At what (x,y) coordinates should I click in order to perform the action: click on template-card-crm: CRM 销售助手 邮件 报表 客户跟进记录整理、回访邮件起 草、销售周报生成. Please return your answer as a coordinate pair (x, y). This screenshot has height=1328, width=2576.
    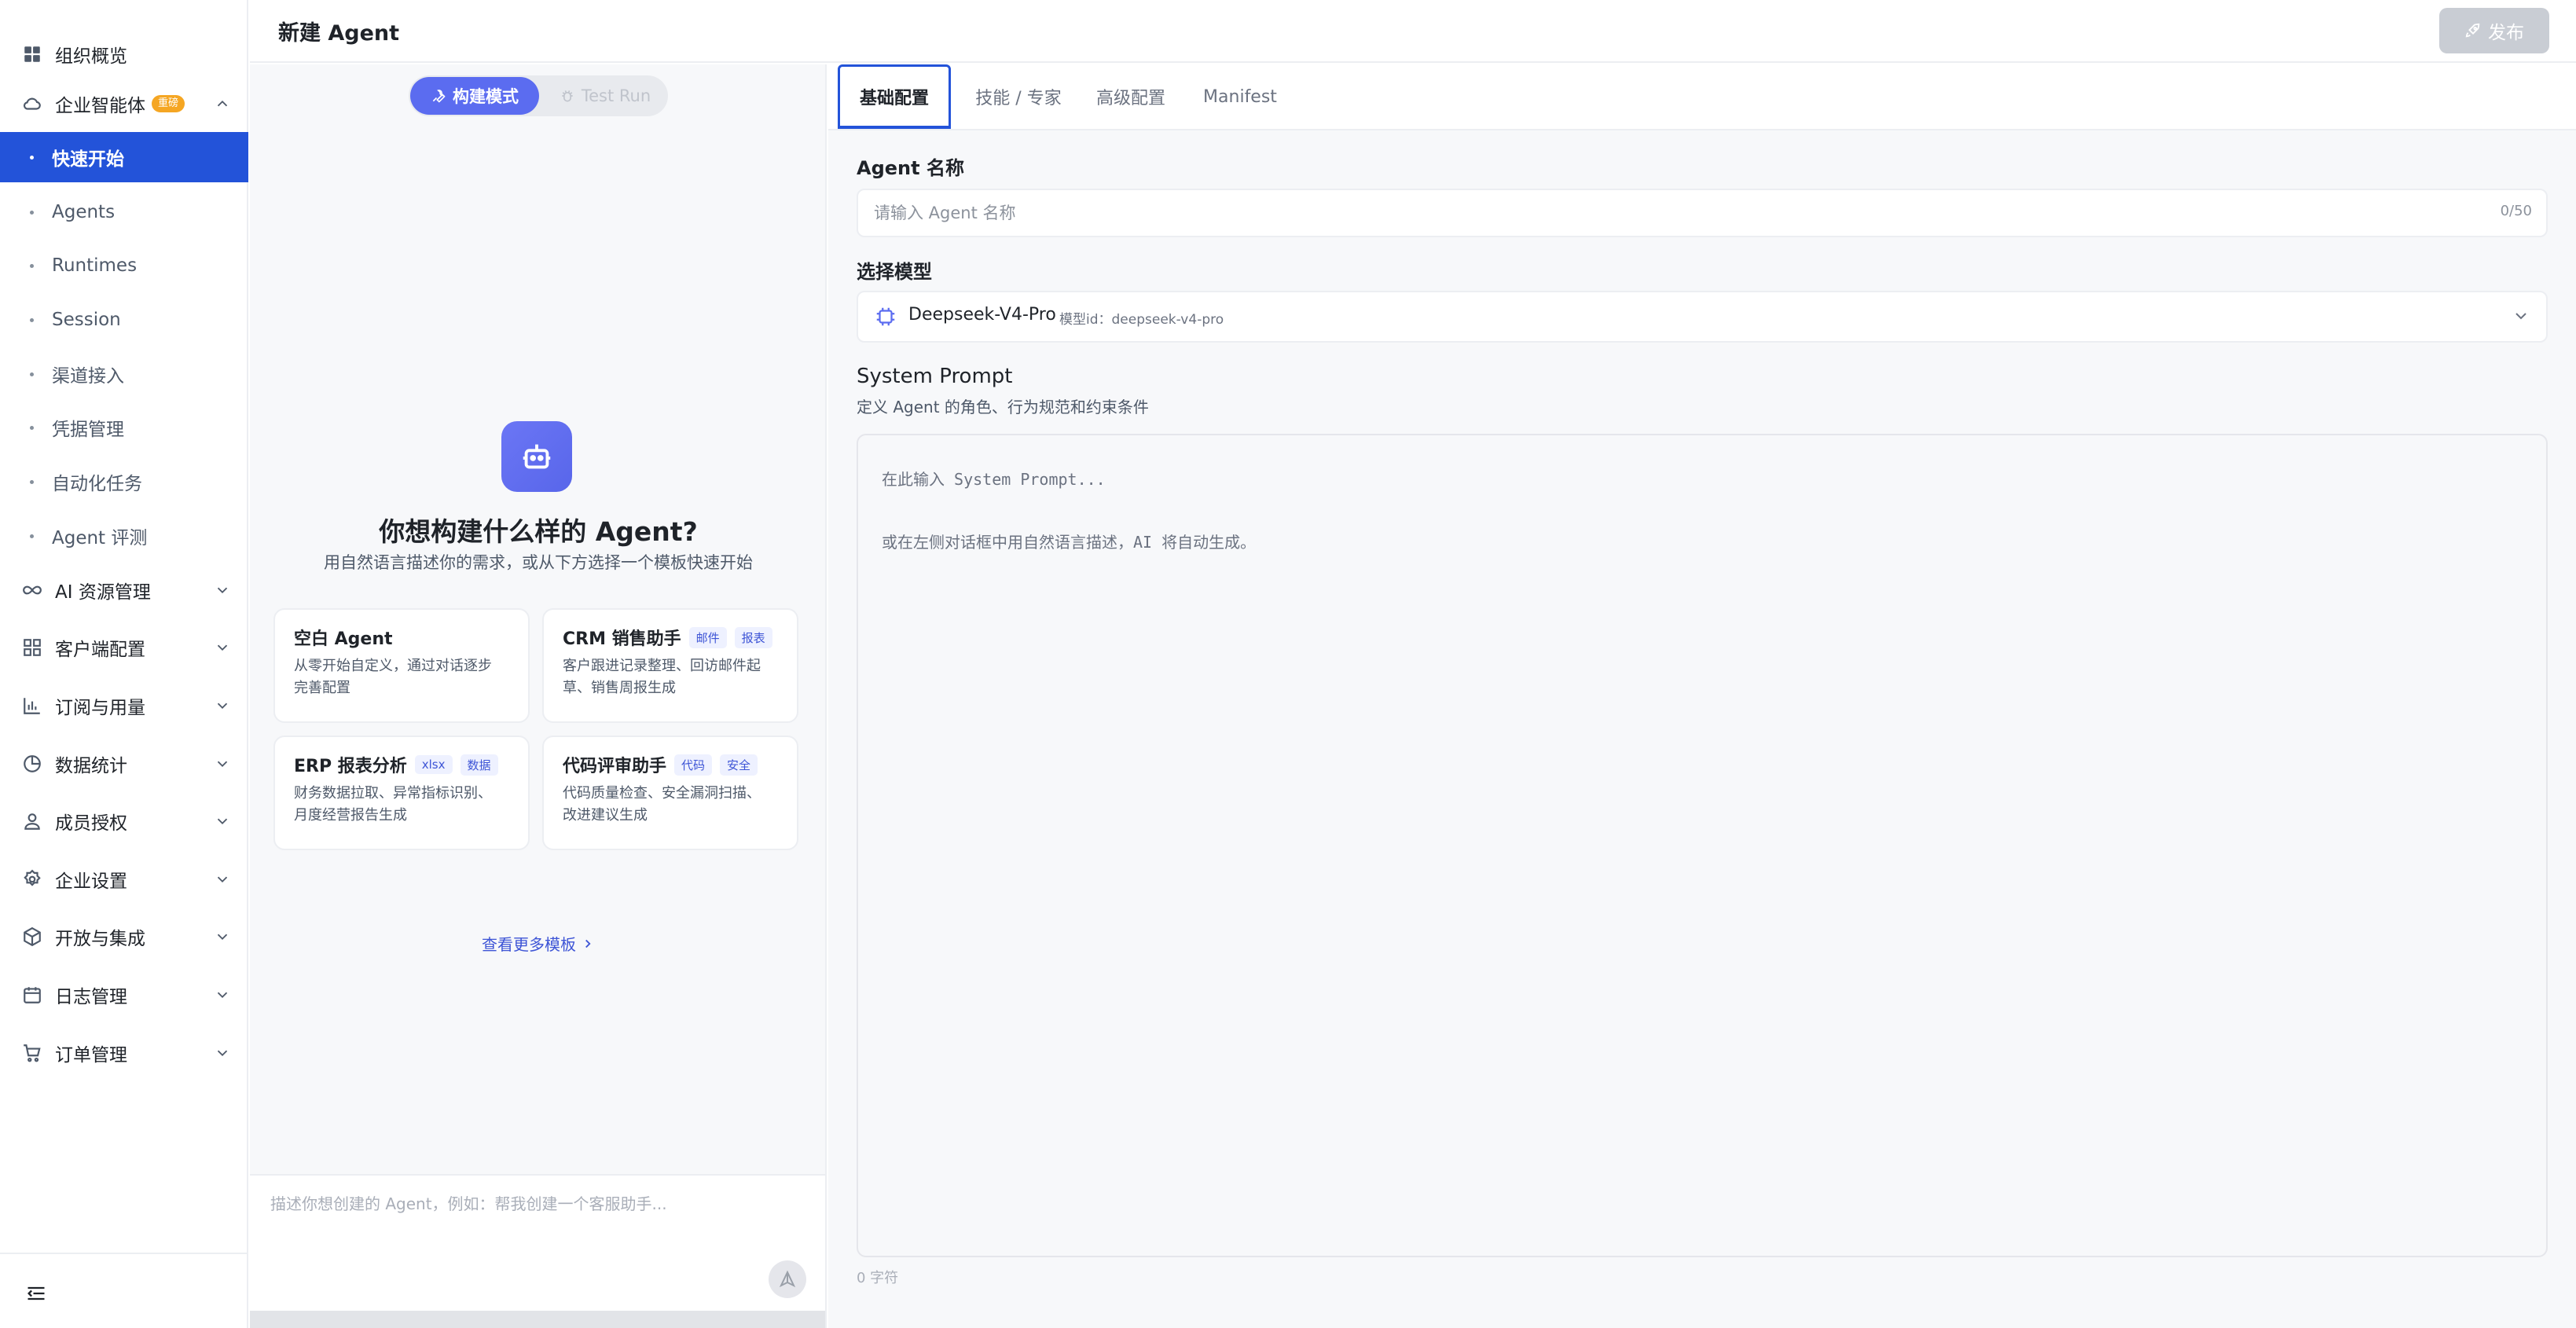
    Looking at the image, I should click on (670, 665).